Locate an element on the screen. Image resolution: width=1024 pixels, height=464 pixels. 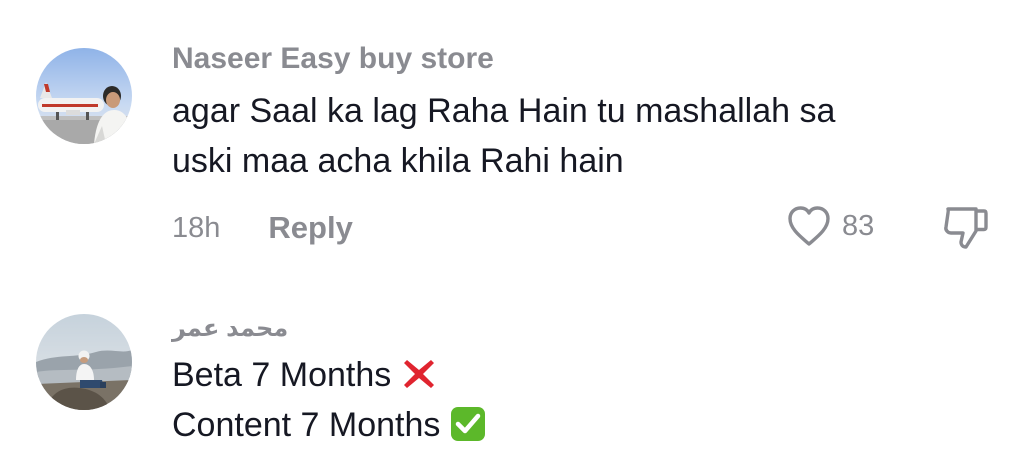
comment-text-line: Content 7 Months is located at coordinates (329, 425).